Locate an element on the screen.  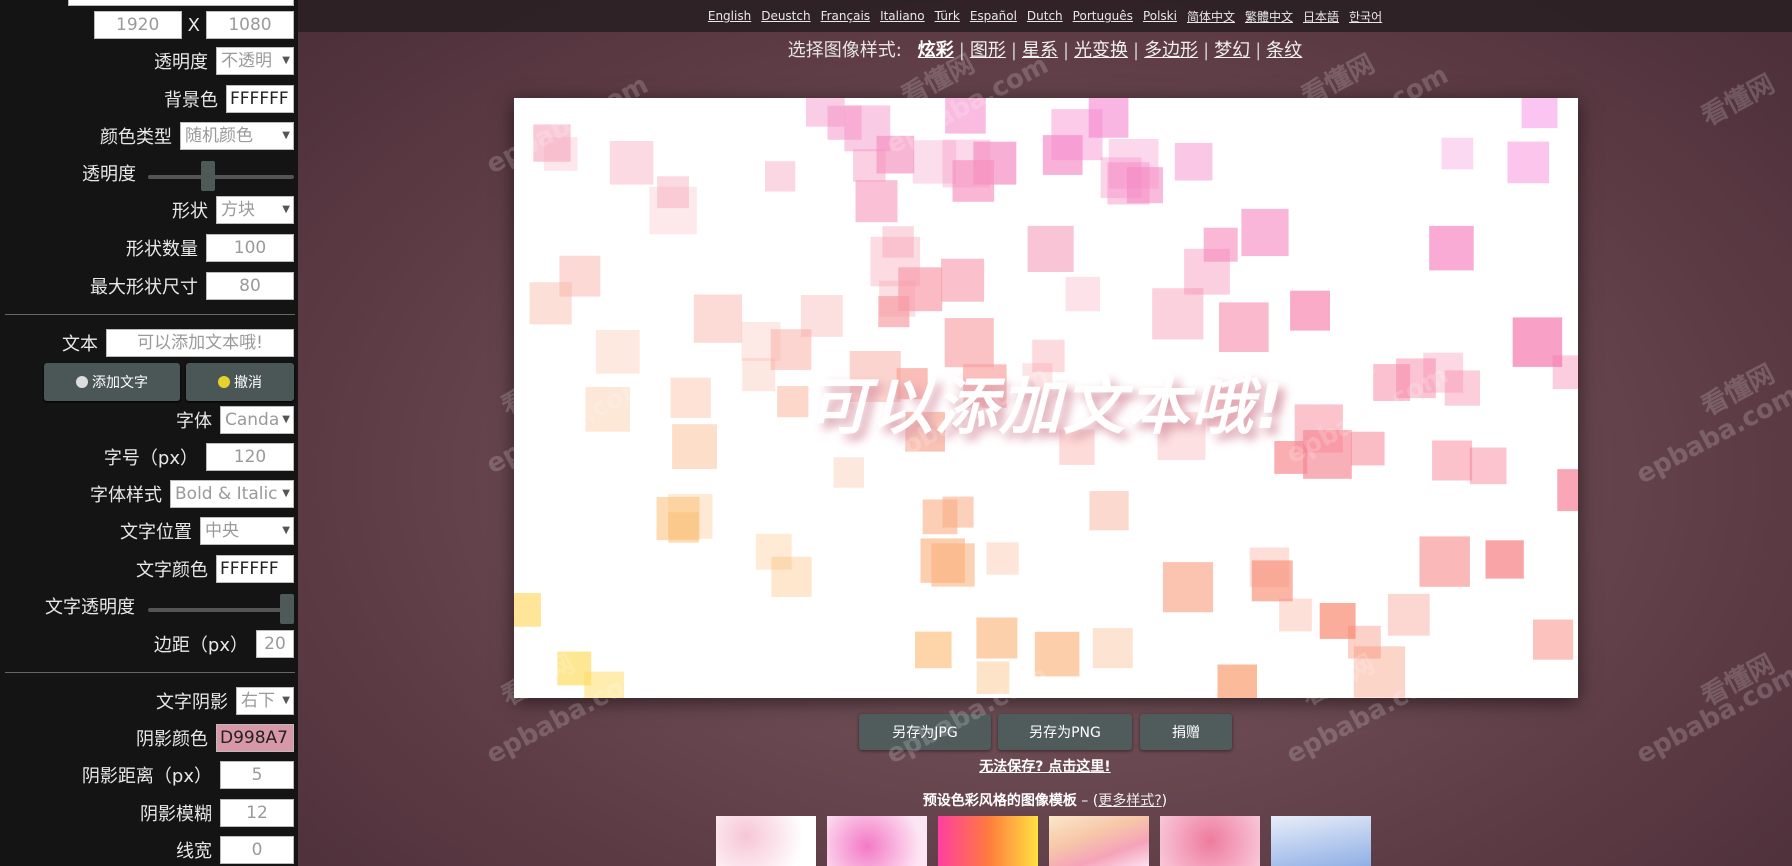
style-option: 梦幻 is located at coordinates (1232, 50).